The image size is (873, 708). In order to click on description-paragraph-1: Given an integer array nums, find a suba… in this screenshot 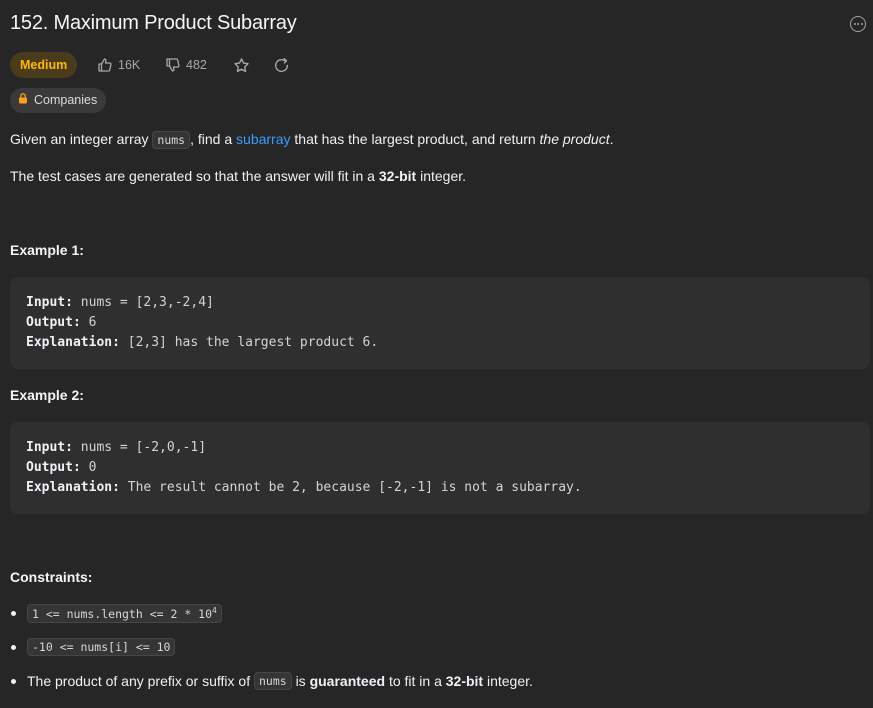, I will do `click(312, 140)`.